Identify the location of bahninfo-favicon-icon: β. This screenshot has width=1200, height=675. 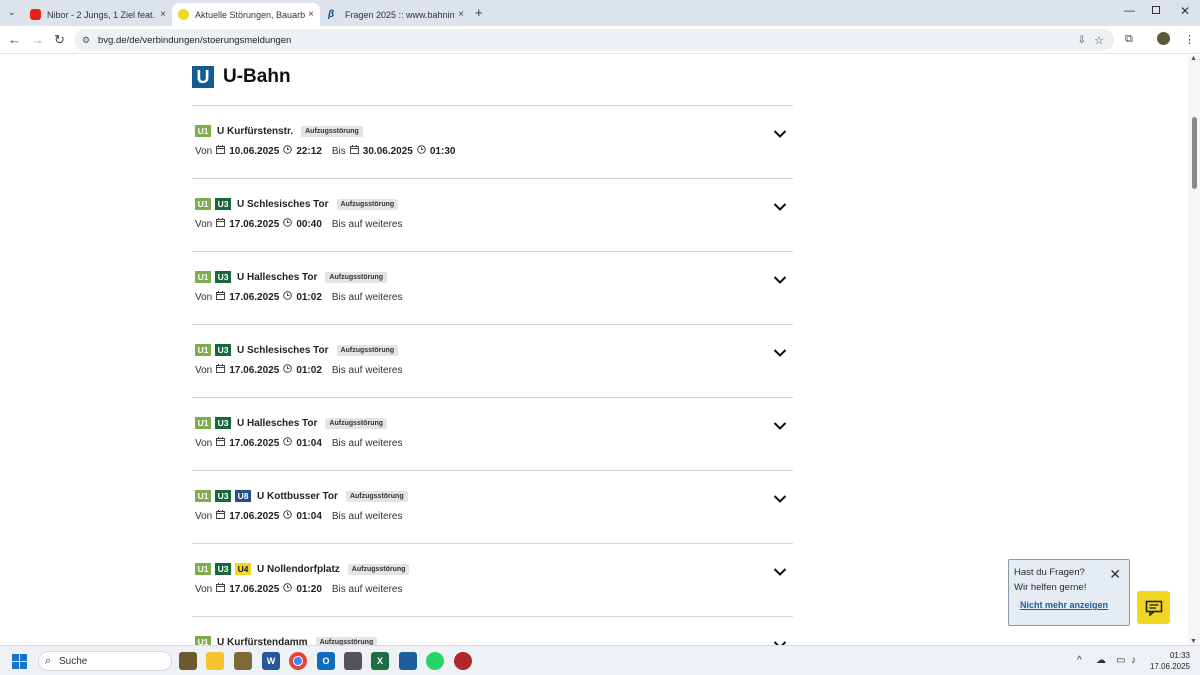
(331, 14).